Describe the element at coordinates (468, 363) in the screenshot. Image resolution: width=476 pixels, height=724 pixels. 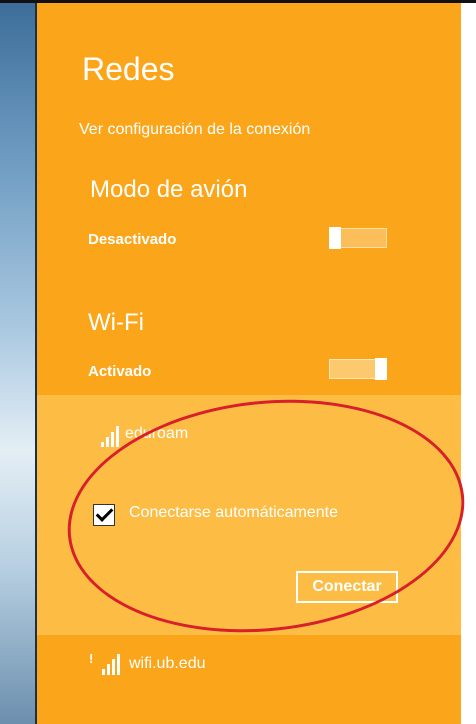
I see `right-margin` at that location.